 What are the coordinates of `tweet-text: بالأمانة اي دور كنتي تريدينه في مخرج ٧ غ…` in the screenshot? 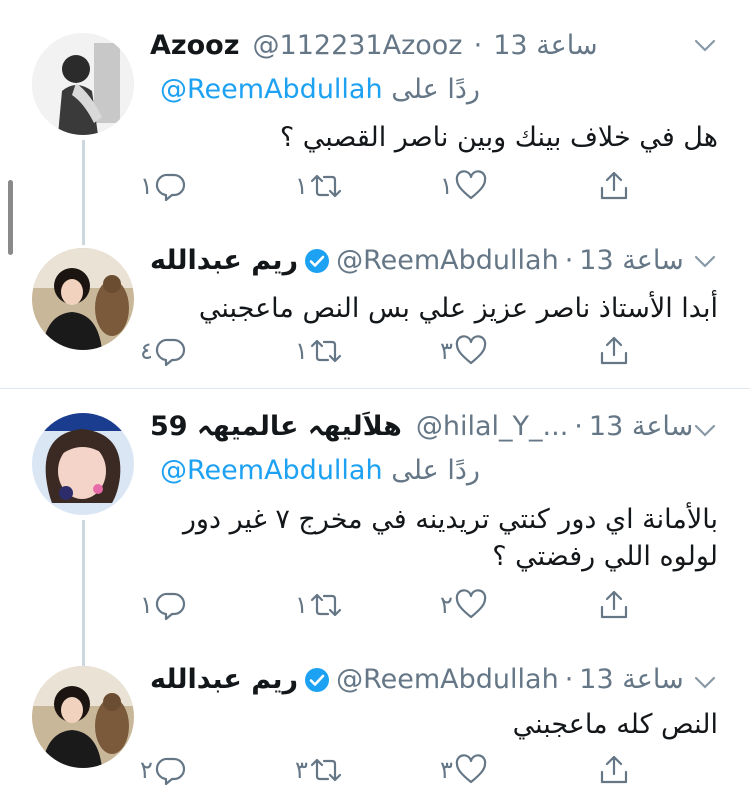 It's located at (450, 538).